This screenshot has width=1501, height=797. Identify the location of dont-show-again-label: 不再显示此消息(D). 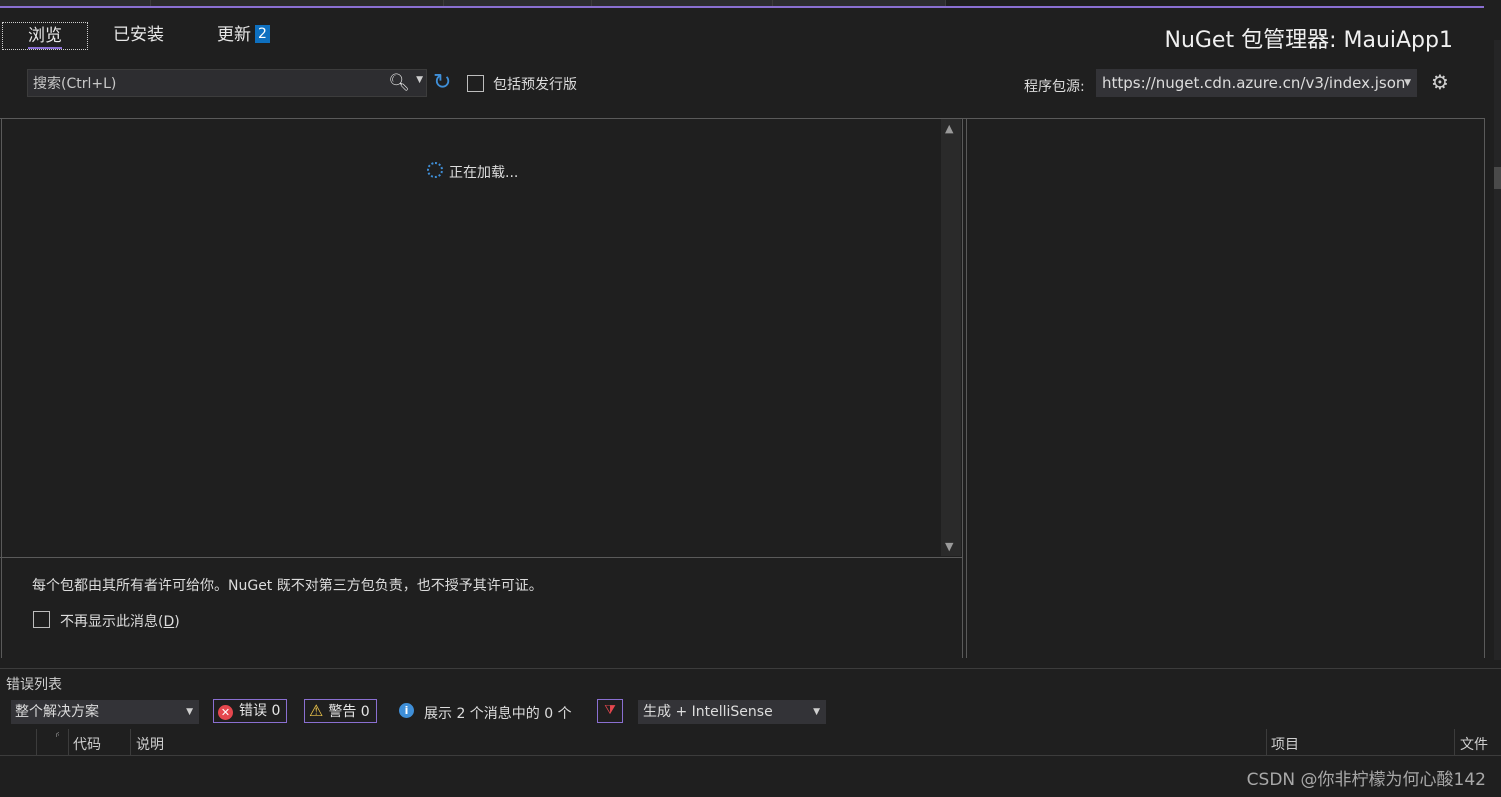
(120, 621).